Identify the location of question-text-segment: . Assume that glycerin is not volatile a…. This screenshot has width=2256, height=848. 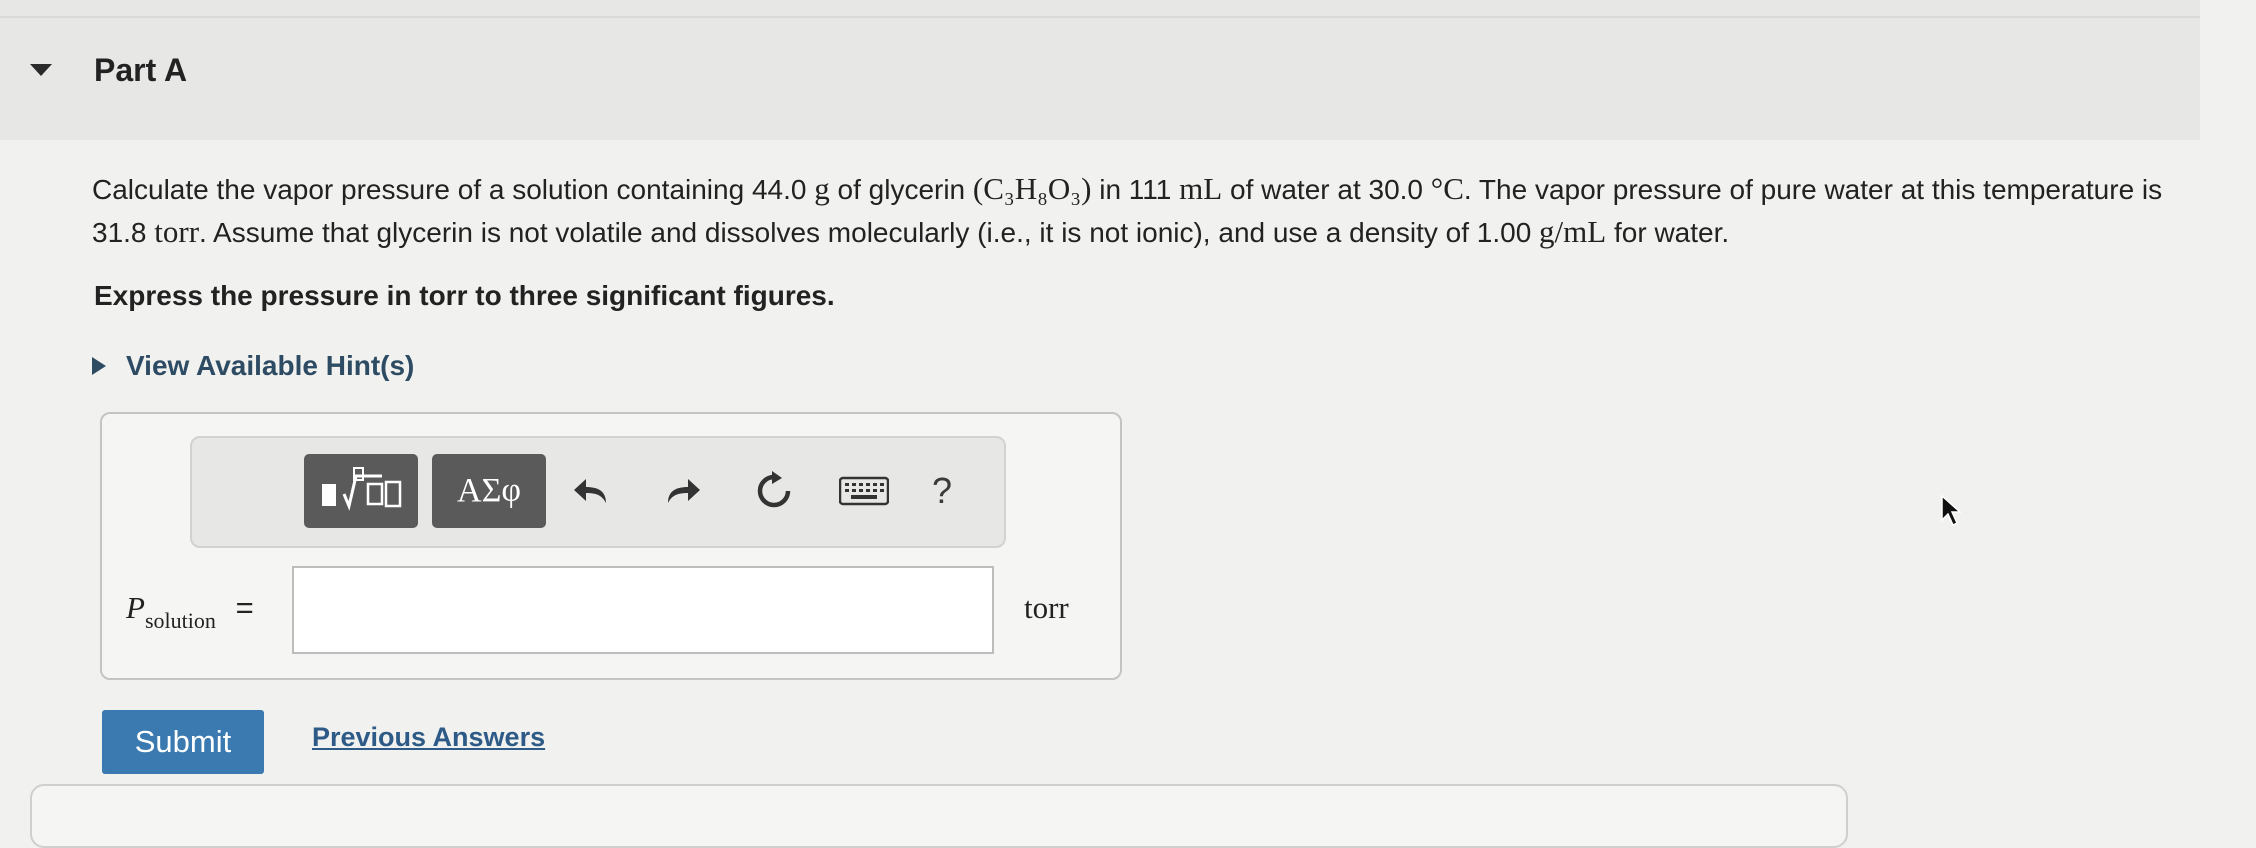
(865, 232).